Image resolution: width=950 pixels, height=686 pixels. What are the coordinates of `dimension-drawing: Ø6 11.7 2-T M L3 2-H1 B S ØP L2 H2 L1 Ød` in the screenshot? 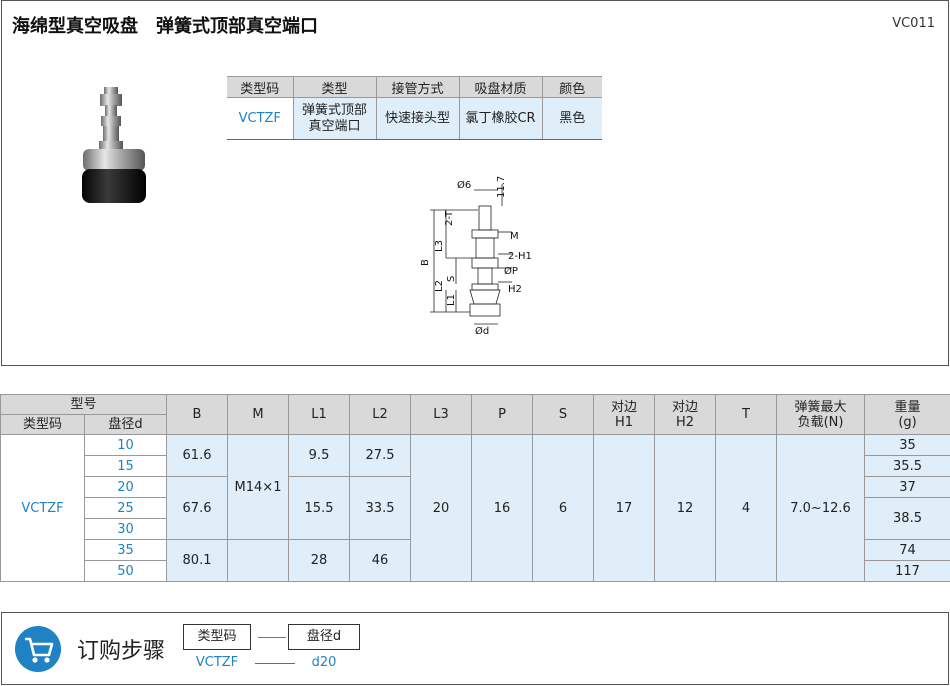 It's located at (476, 256).